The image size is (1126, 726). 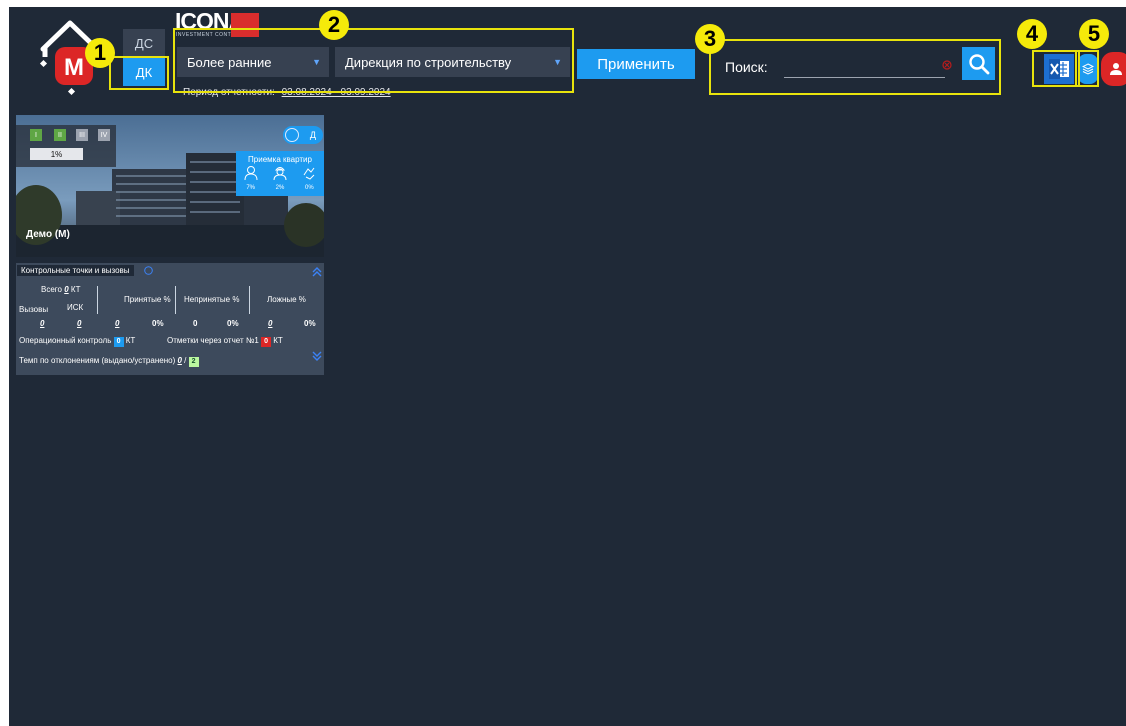 I want to click on search-icon, so click(x=978, y=63).